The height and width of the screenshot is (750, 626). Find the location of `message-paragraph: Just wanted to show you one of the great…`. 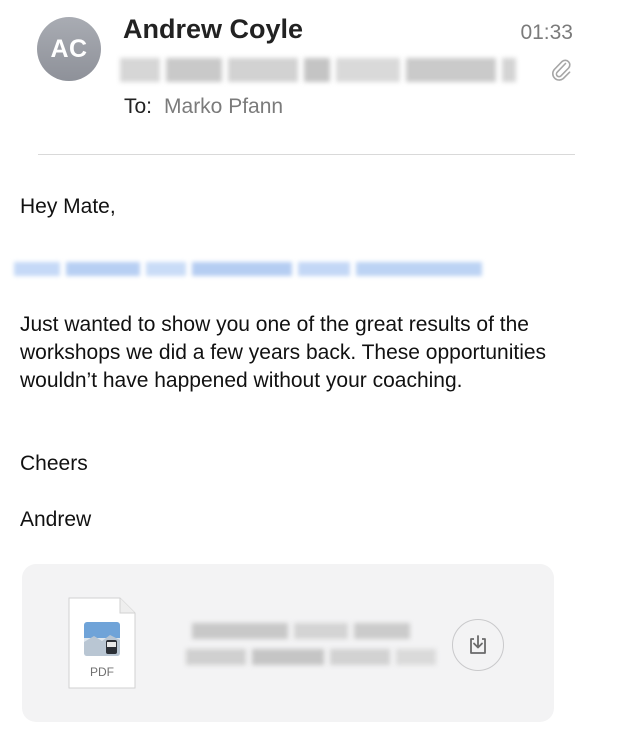

message-paragraph: Just wanted to show you one of the great… is located at coordinates (283, 352).